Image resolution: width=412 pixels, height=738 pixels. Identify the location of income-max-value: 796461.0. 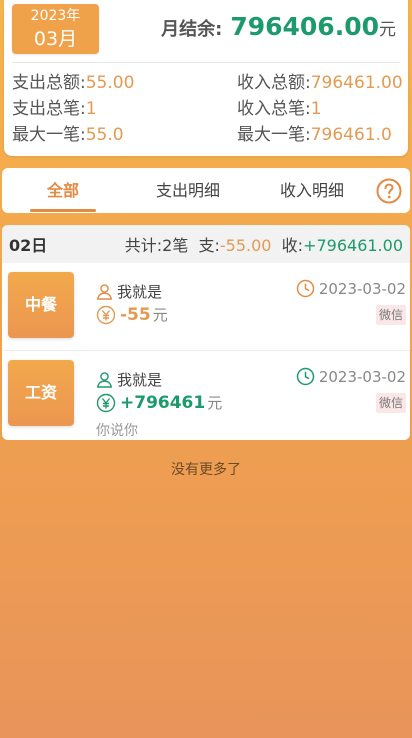
(351, 135).